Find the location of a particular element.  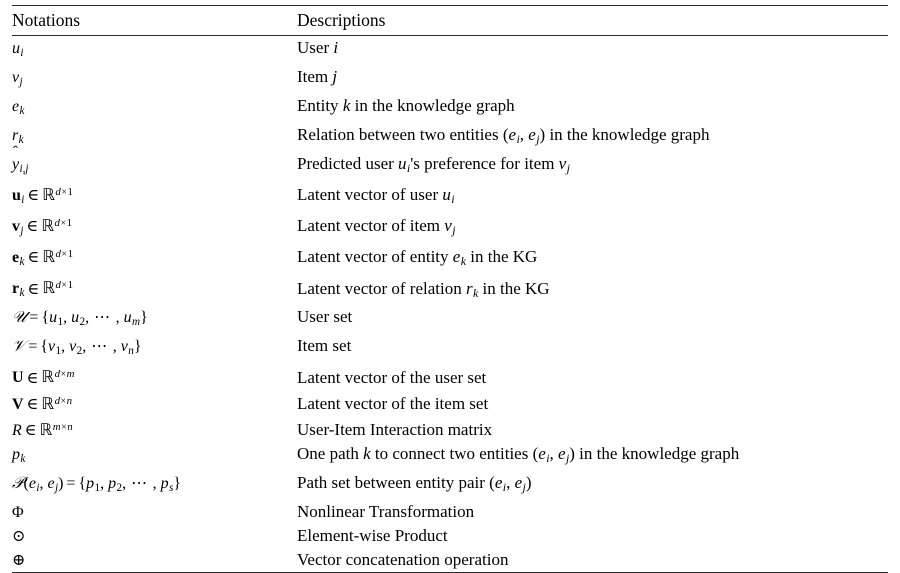

set-braces: {v1, v2, ⋯ , vn} is located at coordinates (91, 348).